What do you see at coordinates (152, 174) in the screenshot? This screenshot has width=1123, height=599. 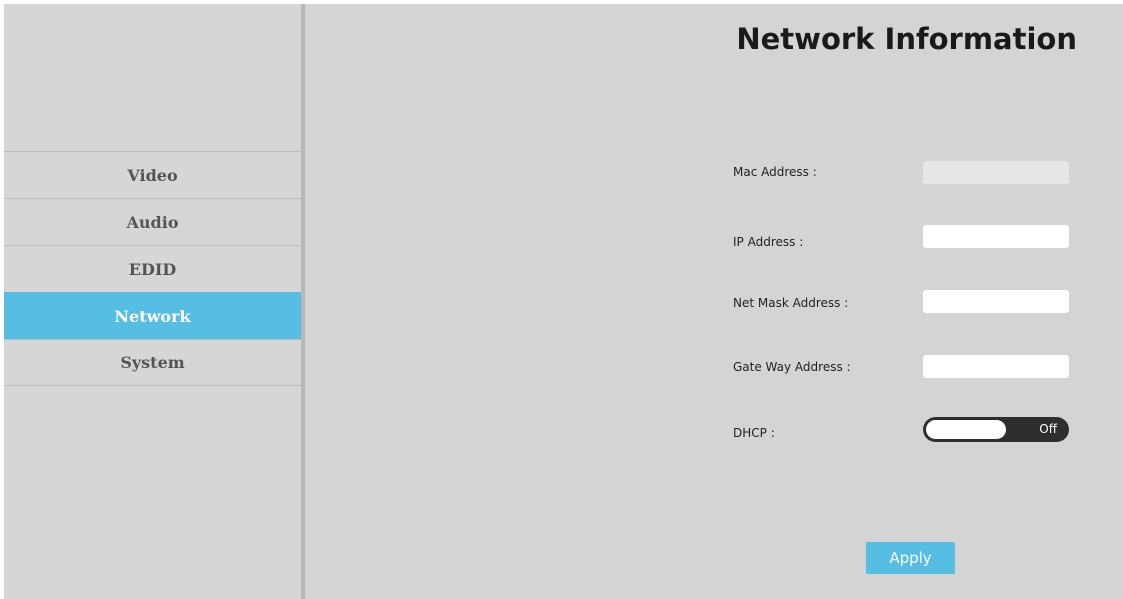 I see `sidebar-item-video: Video` at bounding box center [152, 174].